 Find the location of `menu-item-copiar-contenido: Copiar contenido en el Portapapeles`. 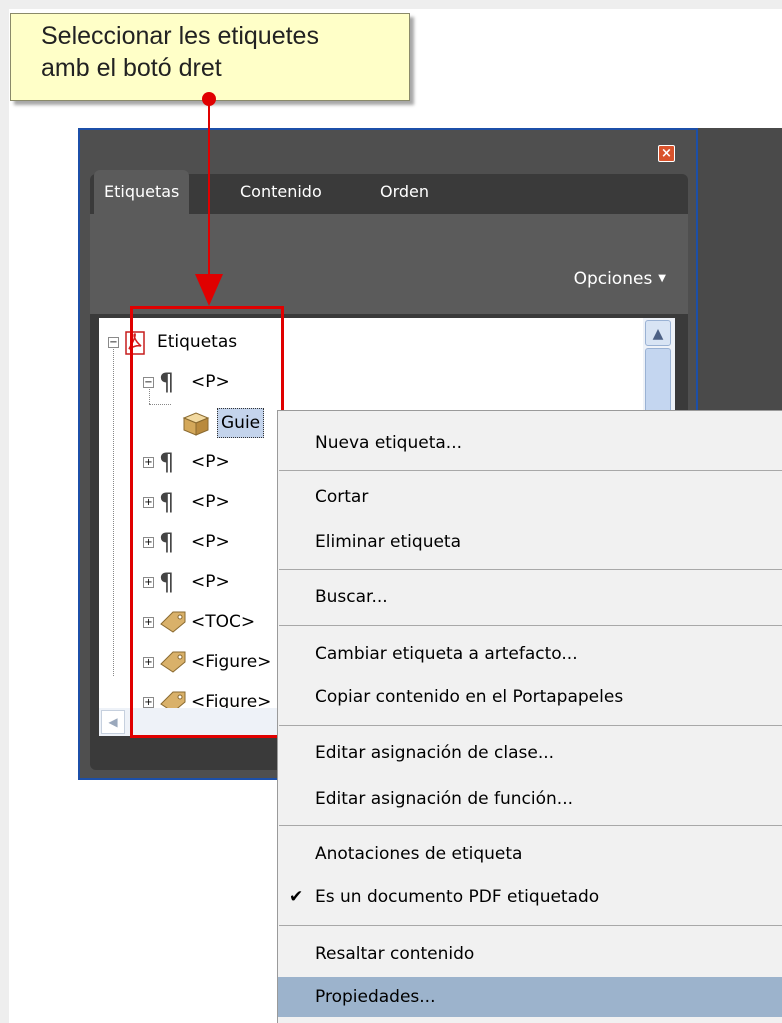

menu-item-copiar-contenido: Copiar contenido en el Portapapeles is located at coordinates (530, 697).